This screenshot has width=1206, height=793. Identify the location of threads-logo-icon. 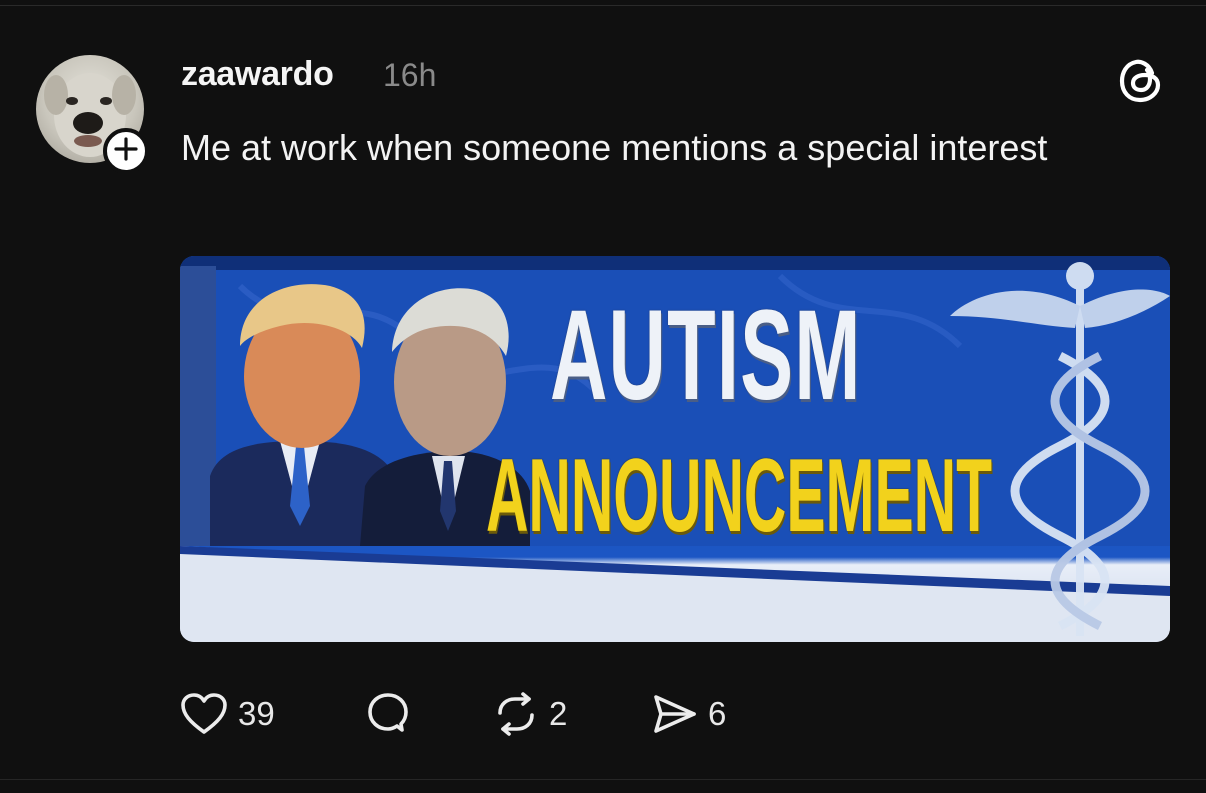
(1141, 80).